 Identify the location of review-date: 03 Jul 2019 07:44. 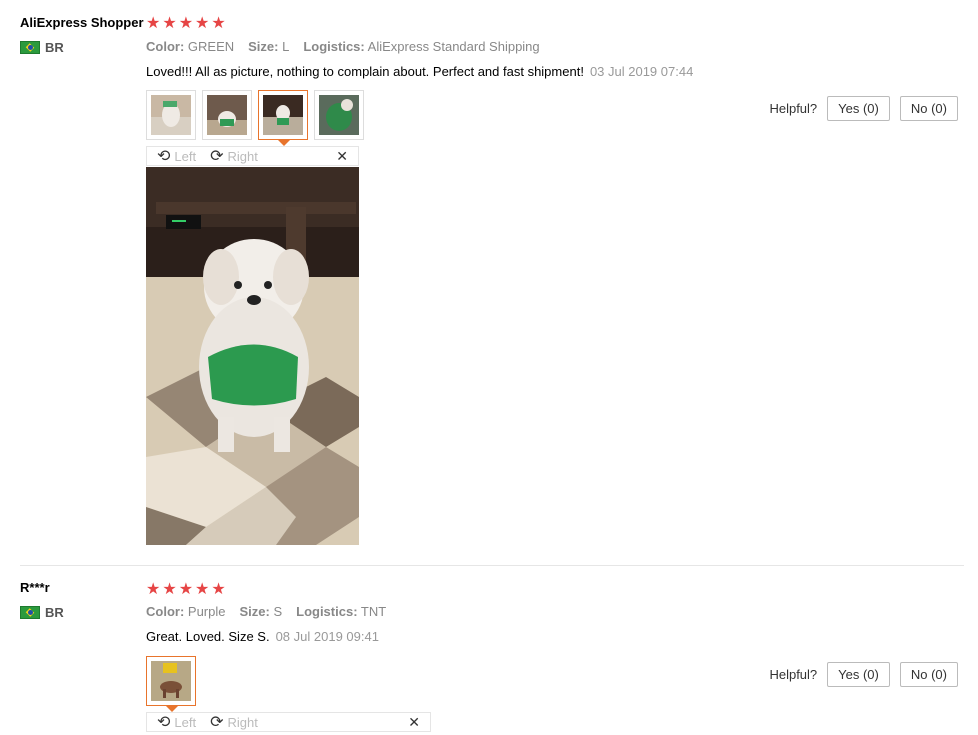
(641, 71).